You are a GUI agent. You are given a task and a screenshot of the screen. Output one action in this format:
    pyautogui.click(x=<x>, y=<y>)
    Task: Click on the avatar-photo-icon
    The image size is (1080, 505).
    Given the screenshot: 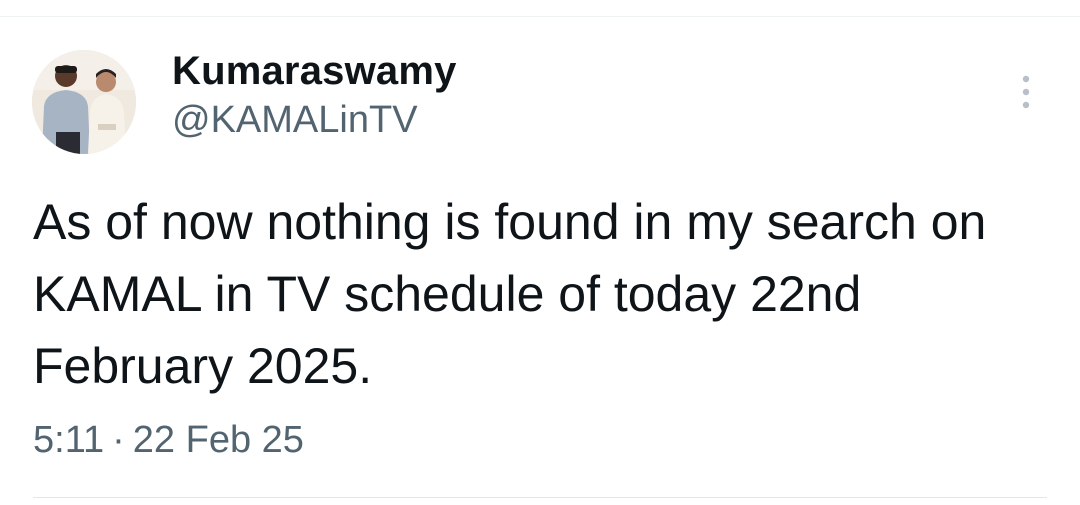 What is the action you would take?
    pyautogui.click(x=84, y=102)
    